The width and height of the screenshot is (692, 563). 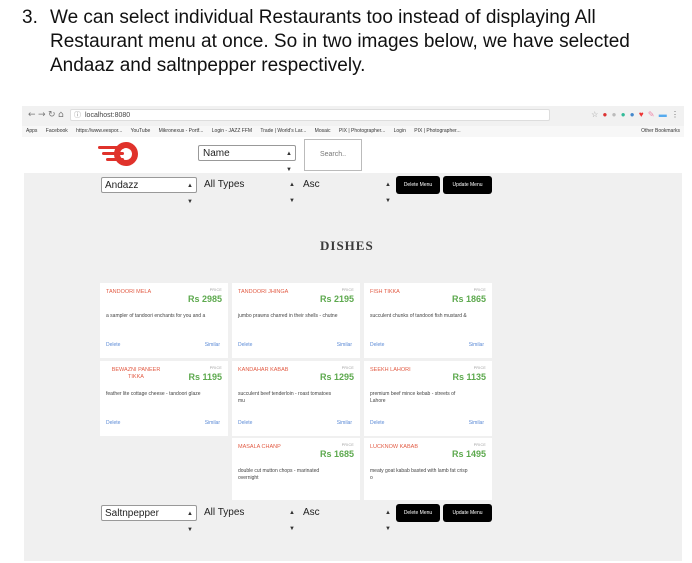 I want to click on dish-name: MASALA CHANP, so click(x=259, y=447).